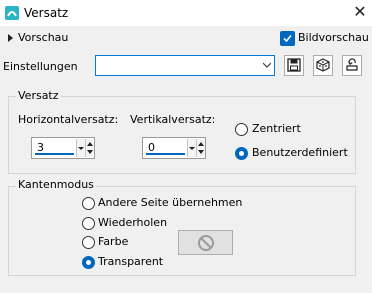 The width and height of the screenshot is (372, 293). Describe the element at coordinates (185, 65) in the screenshot. I see `settings-combo` at that location.